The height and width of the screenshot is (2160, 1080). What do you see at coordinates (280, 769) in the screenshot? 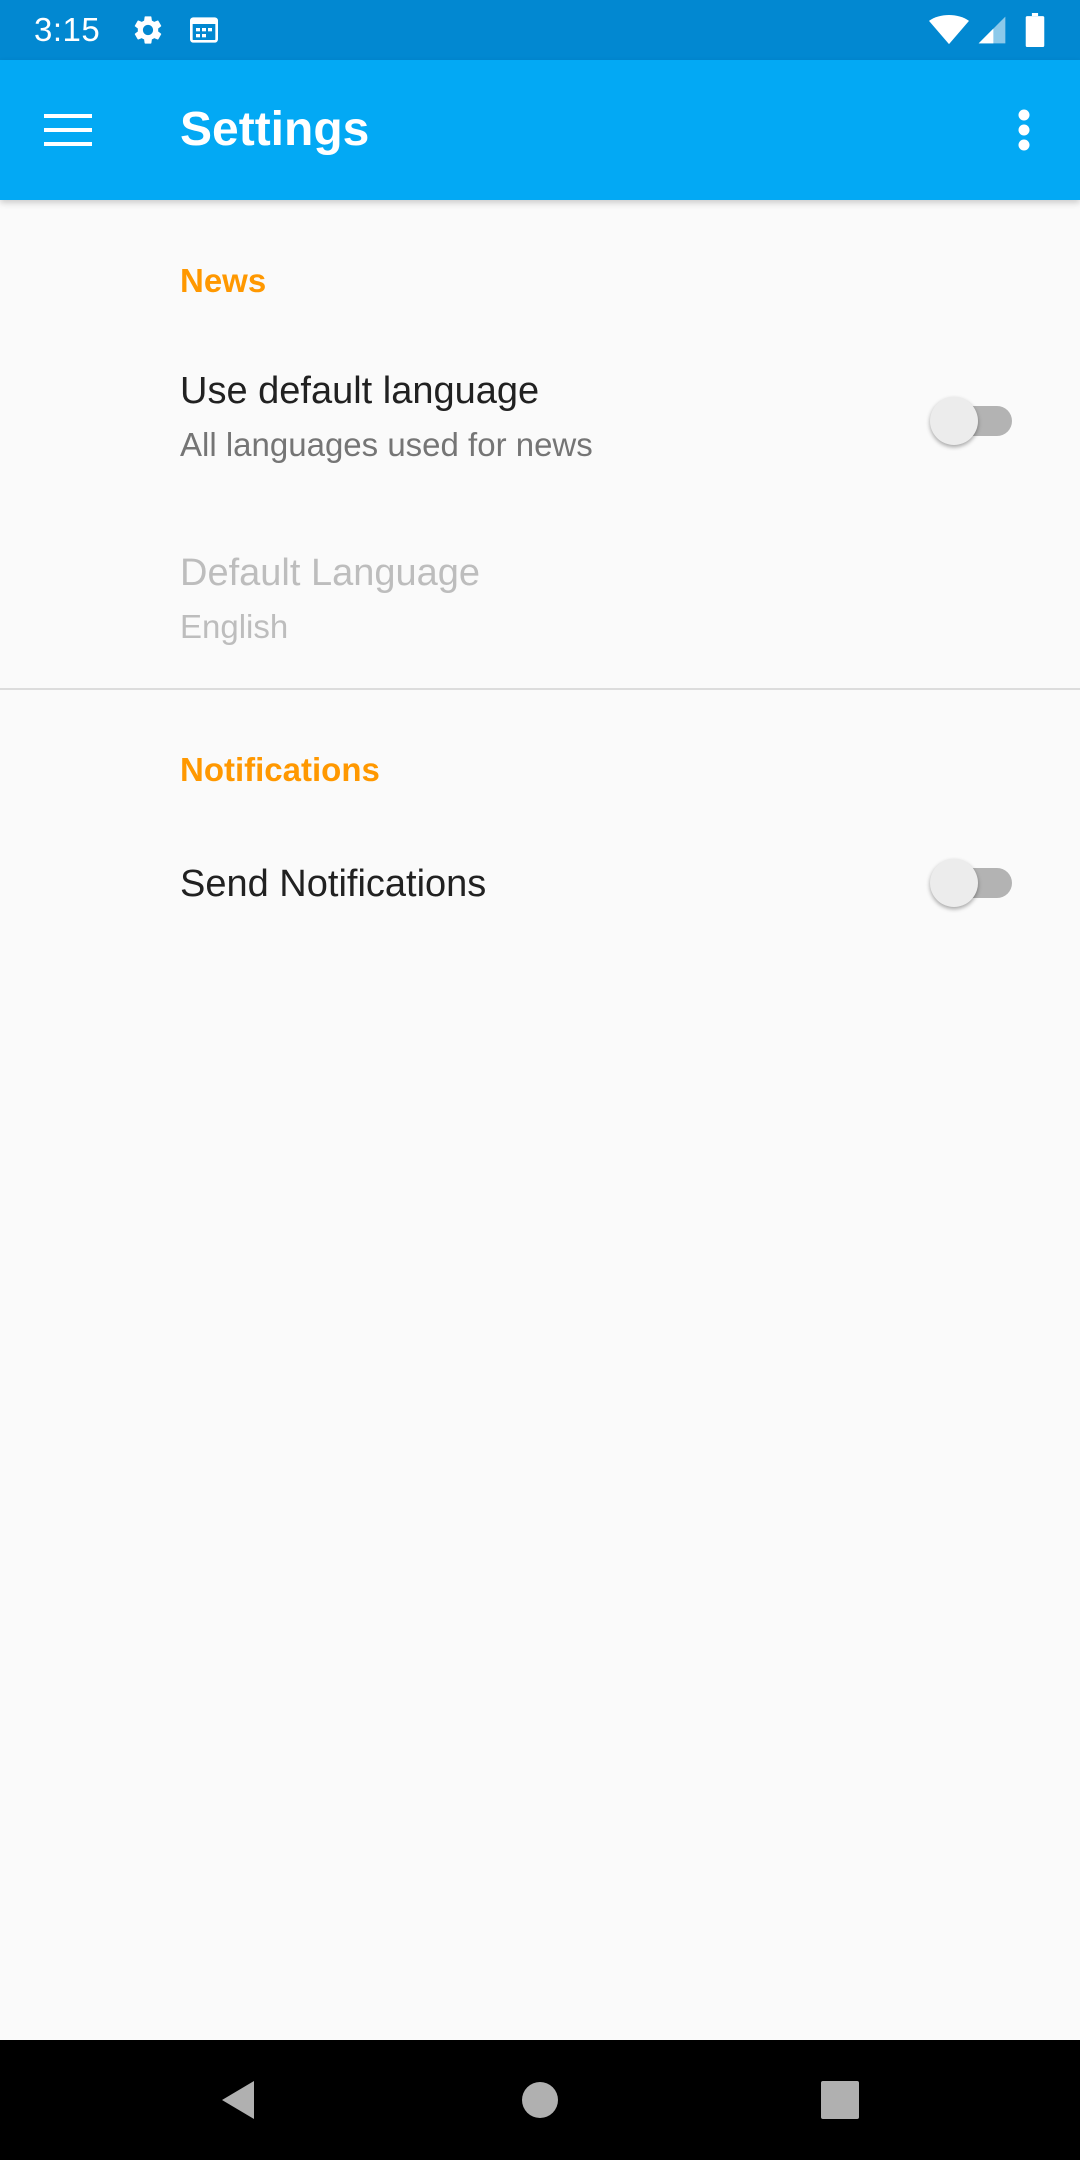
I see `category-notifications-header: Notifications` at bounding box center [280, 769].